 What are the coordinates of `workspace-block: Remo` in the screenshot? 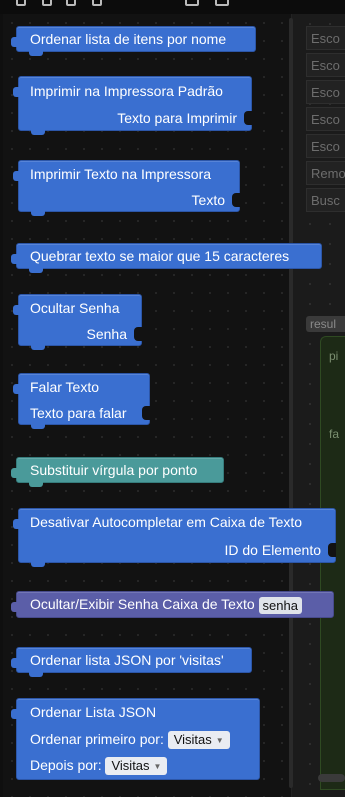 It's located at (325, 173).